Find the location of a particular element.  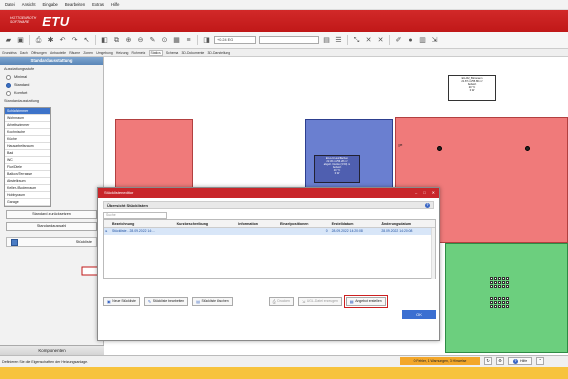

tab-zonen: Zonen is located at coordinates (88, 53).